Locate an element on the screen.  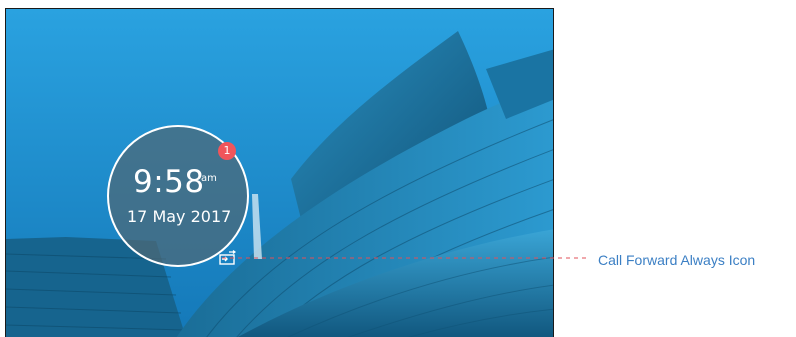
clock-time: 9:58 is located at coordinates (169, 182).